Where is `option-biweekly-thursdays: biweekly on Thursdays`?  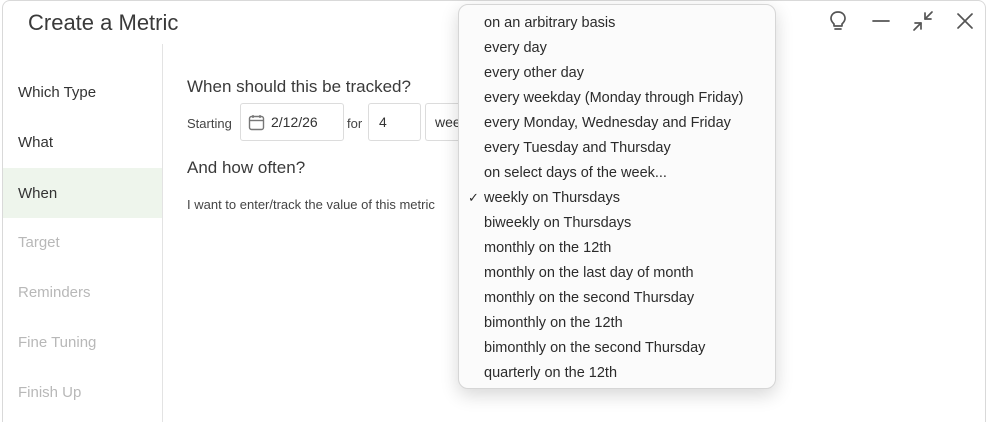
option-biweekly-thursdays: biweekly on Thursdays is located at coordinates (617, 222).